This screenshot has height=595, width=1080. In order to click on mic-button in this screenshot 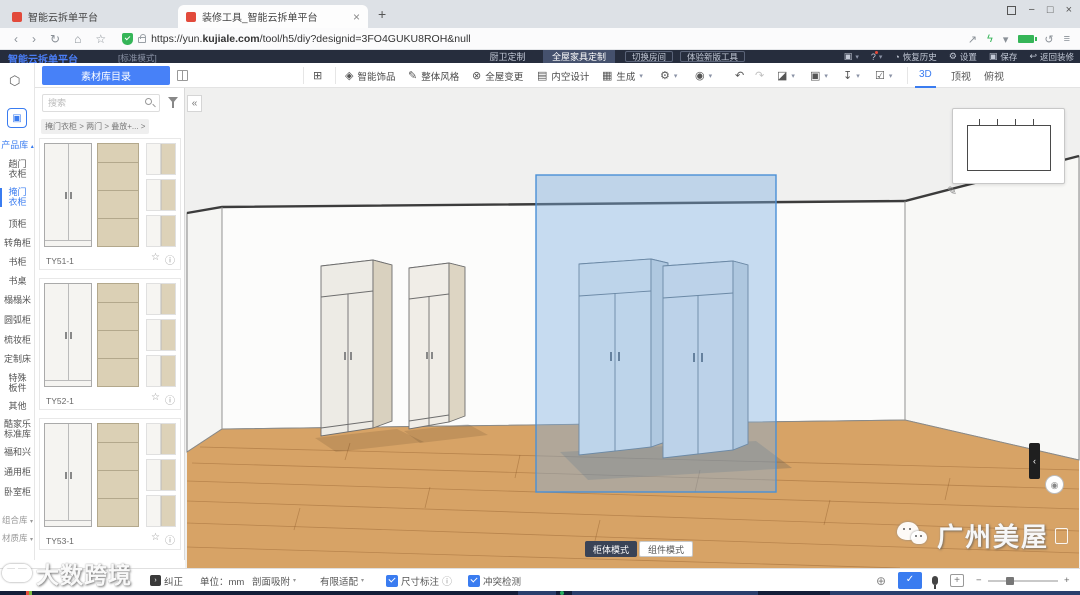, I will do `click(935, 580)`.